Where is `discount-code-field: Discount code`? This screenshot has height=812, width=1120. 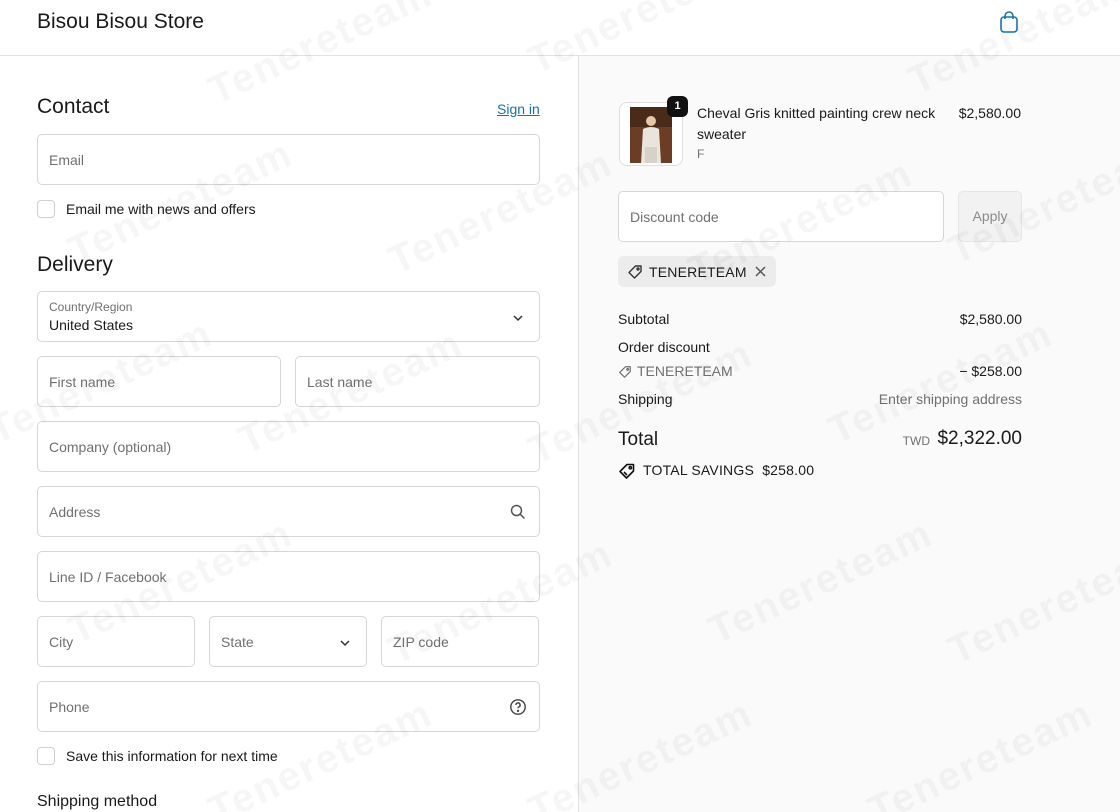 discount-code-field: Discount code is located at coordinates (781, 216).